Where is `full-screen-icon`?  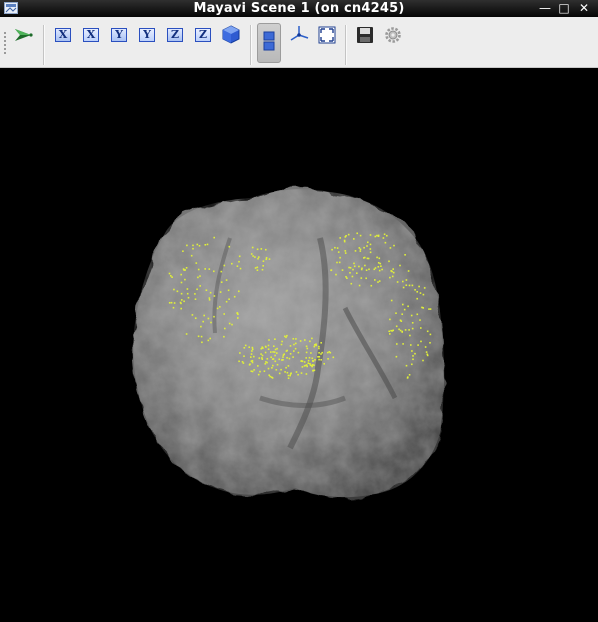 full-screen-icon is located at coordinates (327, 35).